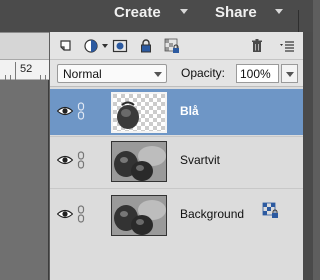 This screenshot has width=320, height=280. Describe the element at coordinates (200, 160) in the screenshot. I see `layer-name: Svartvit` at that location.